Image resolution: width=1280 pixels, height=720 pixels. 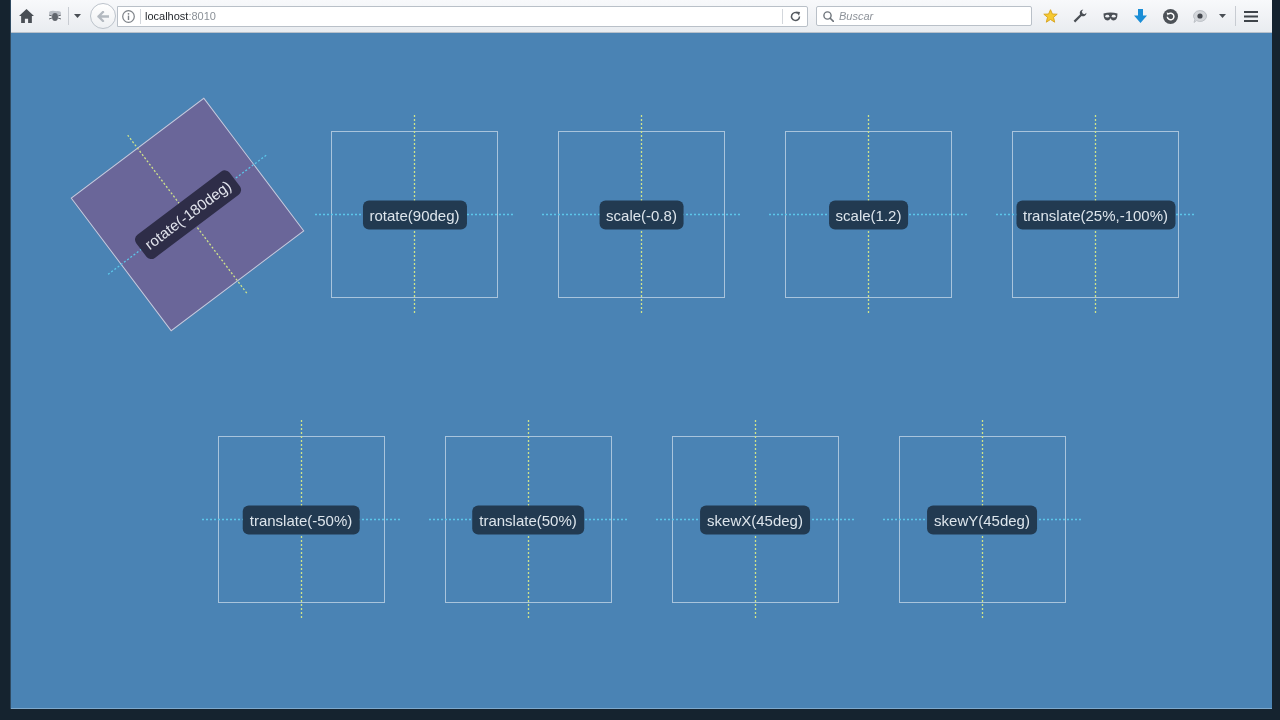 What do you see at coordinates (167, 16) in the screenshot?
I see `url-host-text: localhost` at bounding box center [167, 16].